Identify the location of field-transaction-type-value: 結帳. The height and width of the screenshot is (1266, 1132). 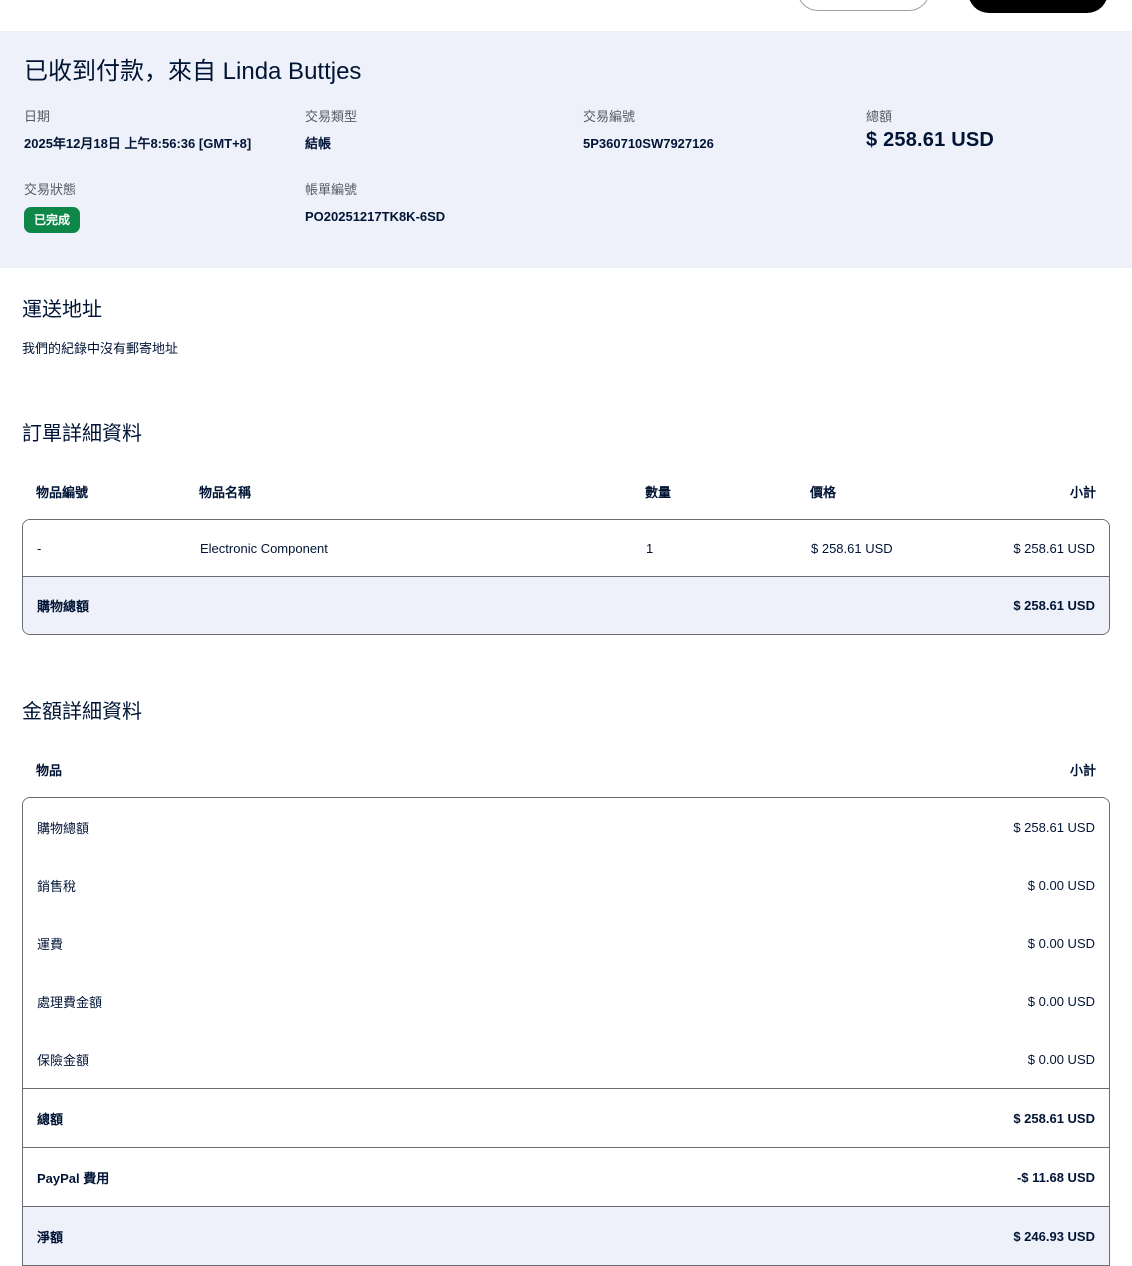
(318, 143).